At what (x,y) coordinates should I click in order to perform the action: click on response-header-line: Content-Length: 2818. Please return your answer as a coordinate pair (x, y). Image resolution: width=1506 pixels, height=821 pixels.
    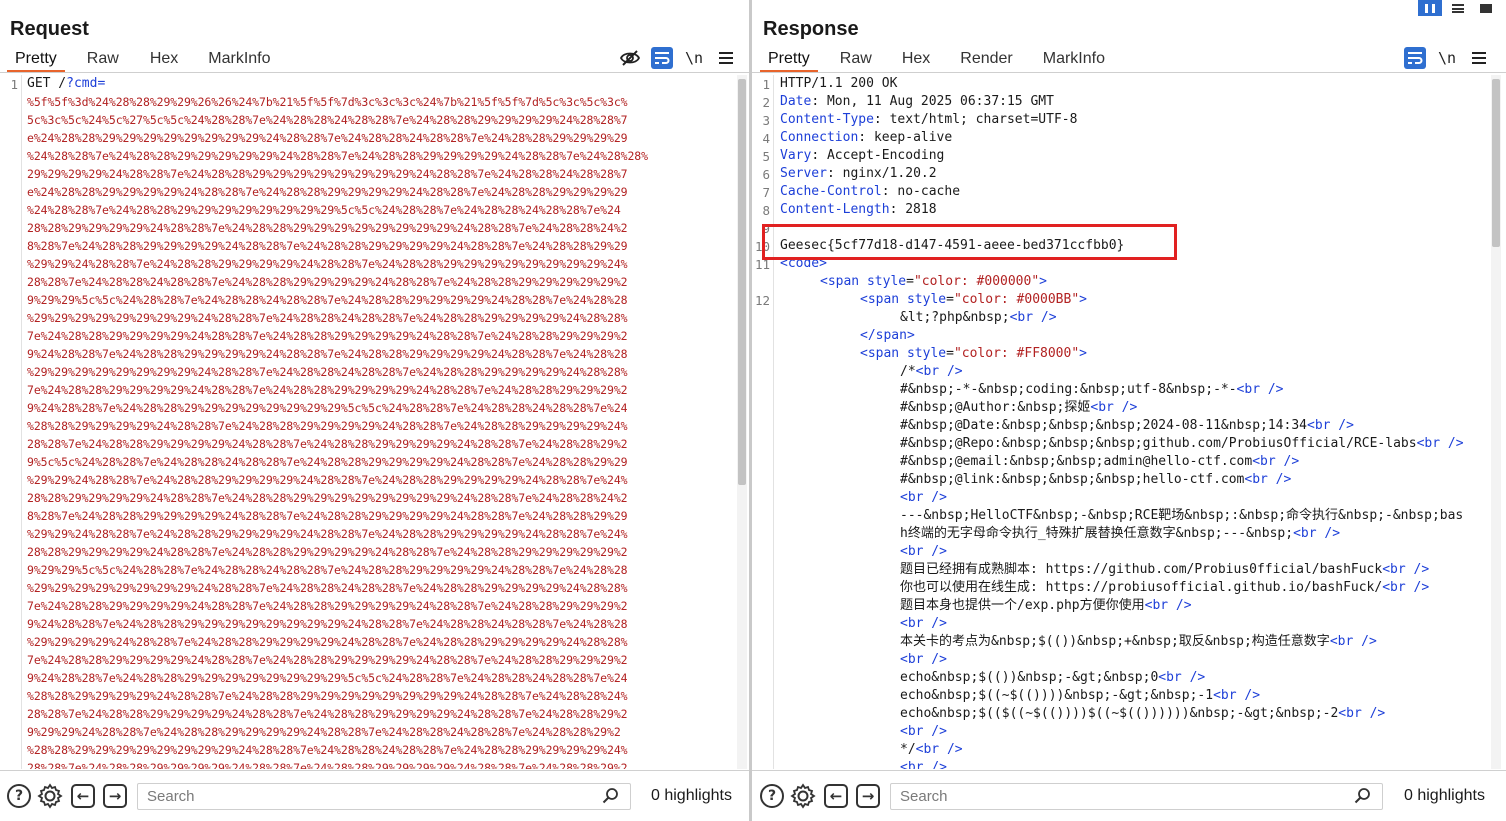
    Looking at the image, I should click on (858, 209).